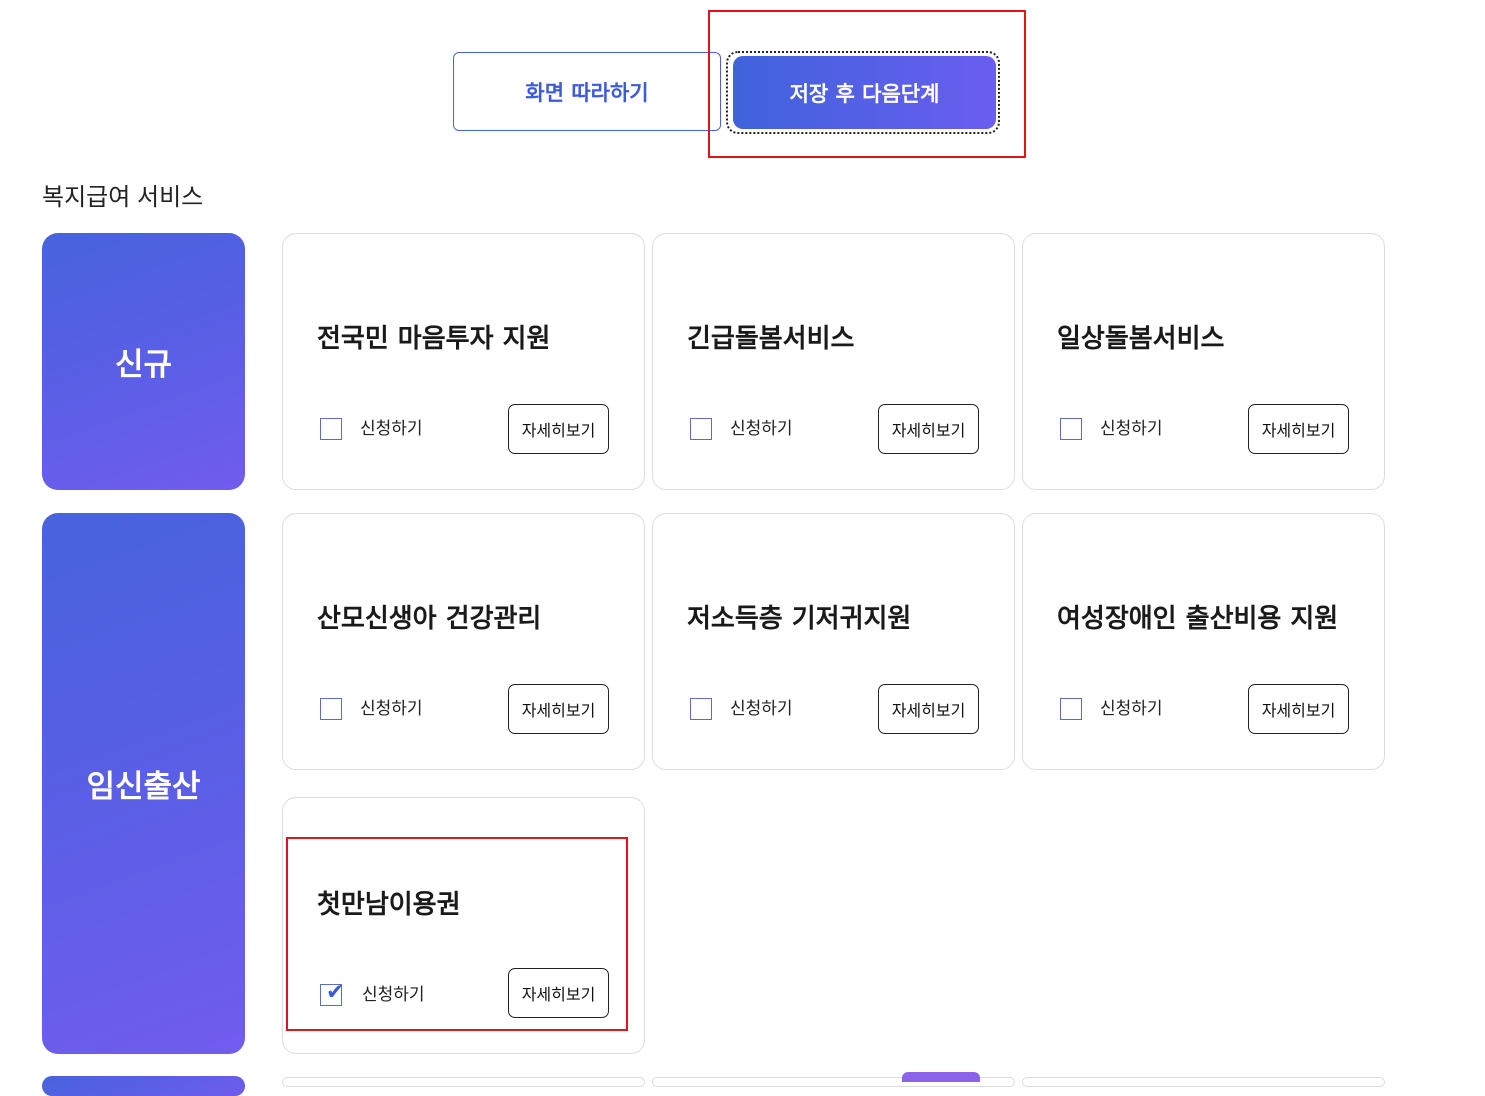  I want to click on service-card: 산모신생아 건강관리 신청하기 자세히보기, so click(463, 641).